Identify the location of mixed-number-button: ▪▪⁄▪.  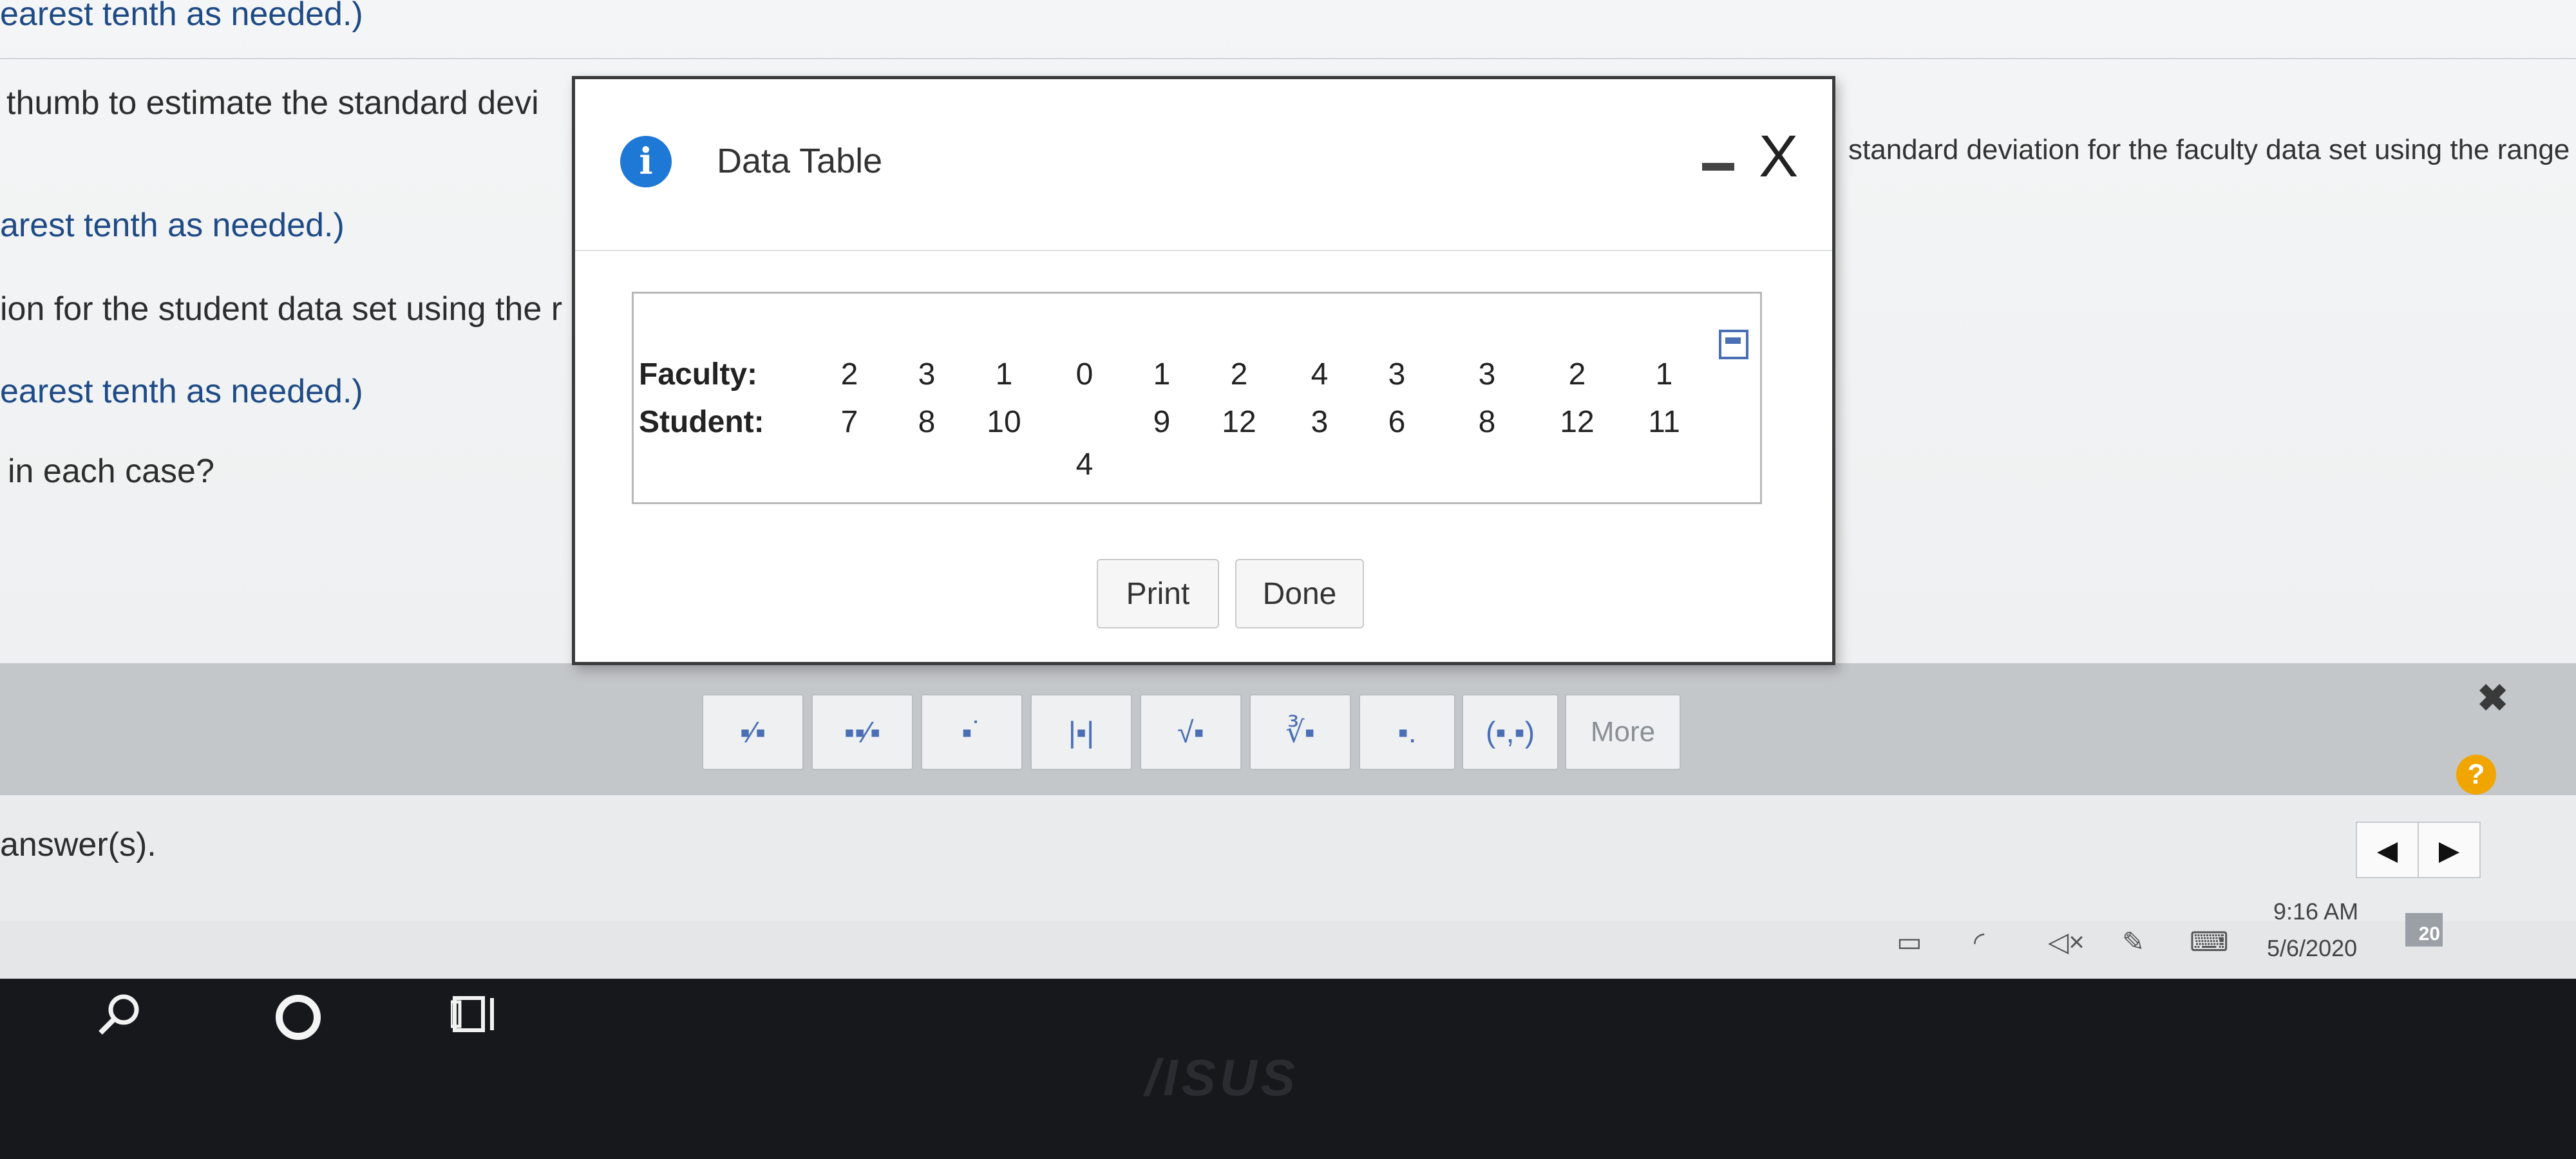
(862, 732).